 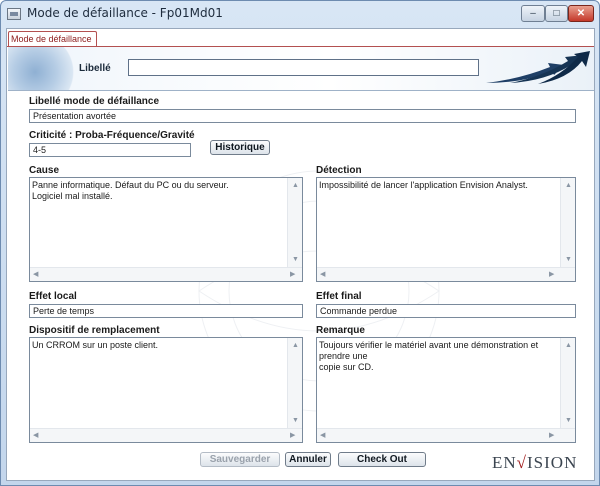 What do you see at coordinates (556, 13) in the screenshot?
I see `maximize-button: □` at bounding box center [556, 13].